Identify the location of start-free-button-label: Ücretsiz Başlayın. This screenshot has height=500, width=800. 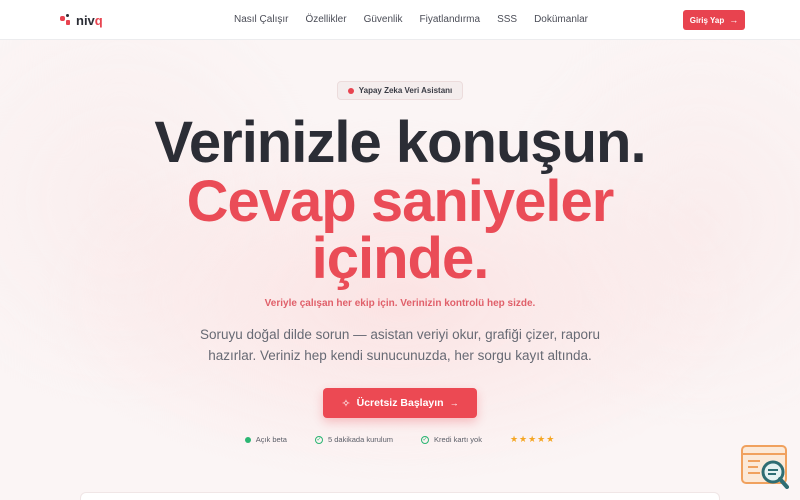
(400, 403).